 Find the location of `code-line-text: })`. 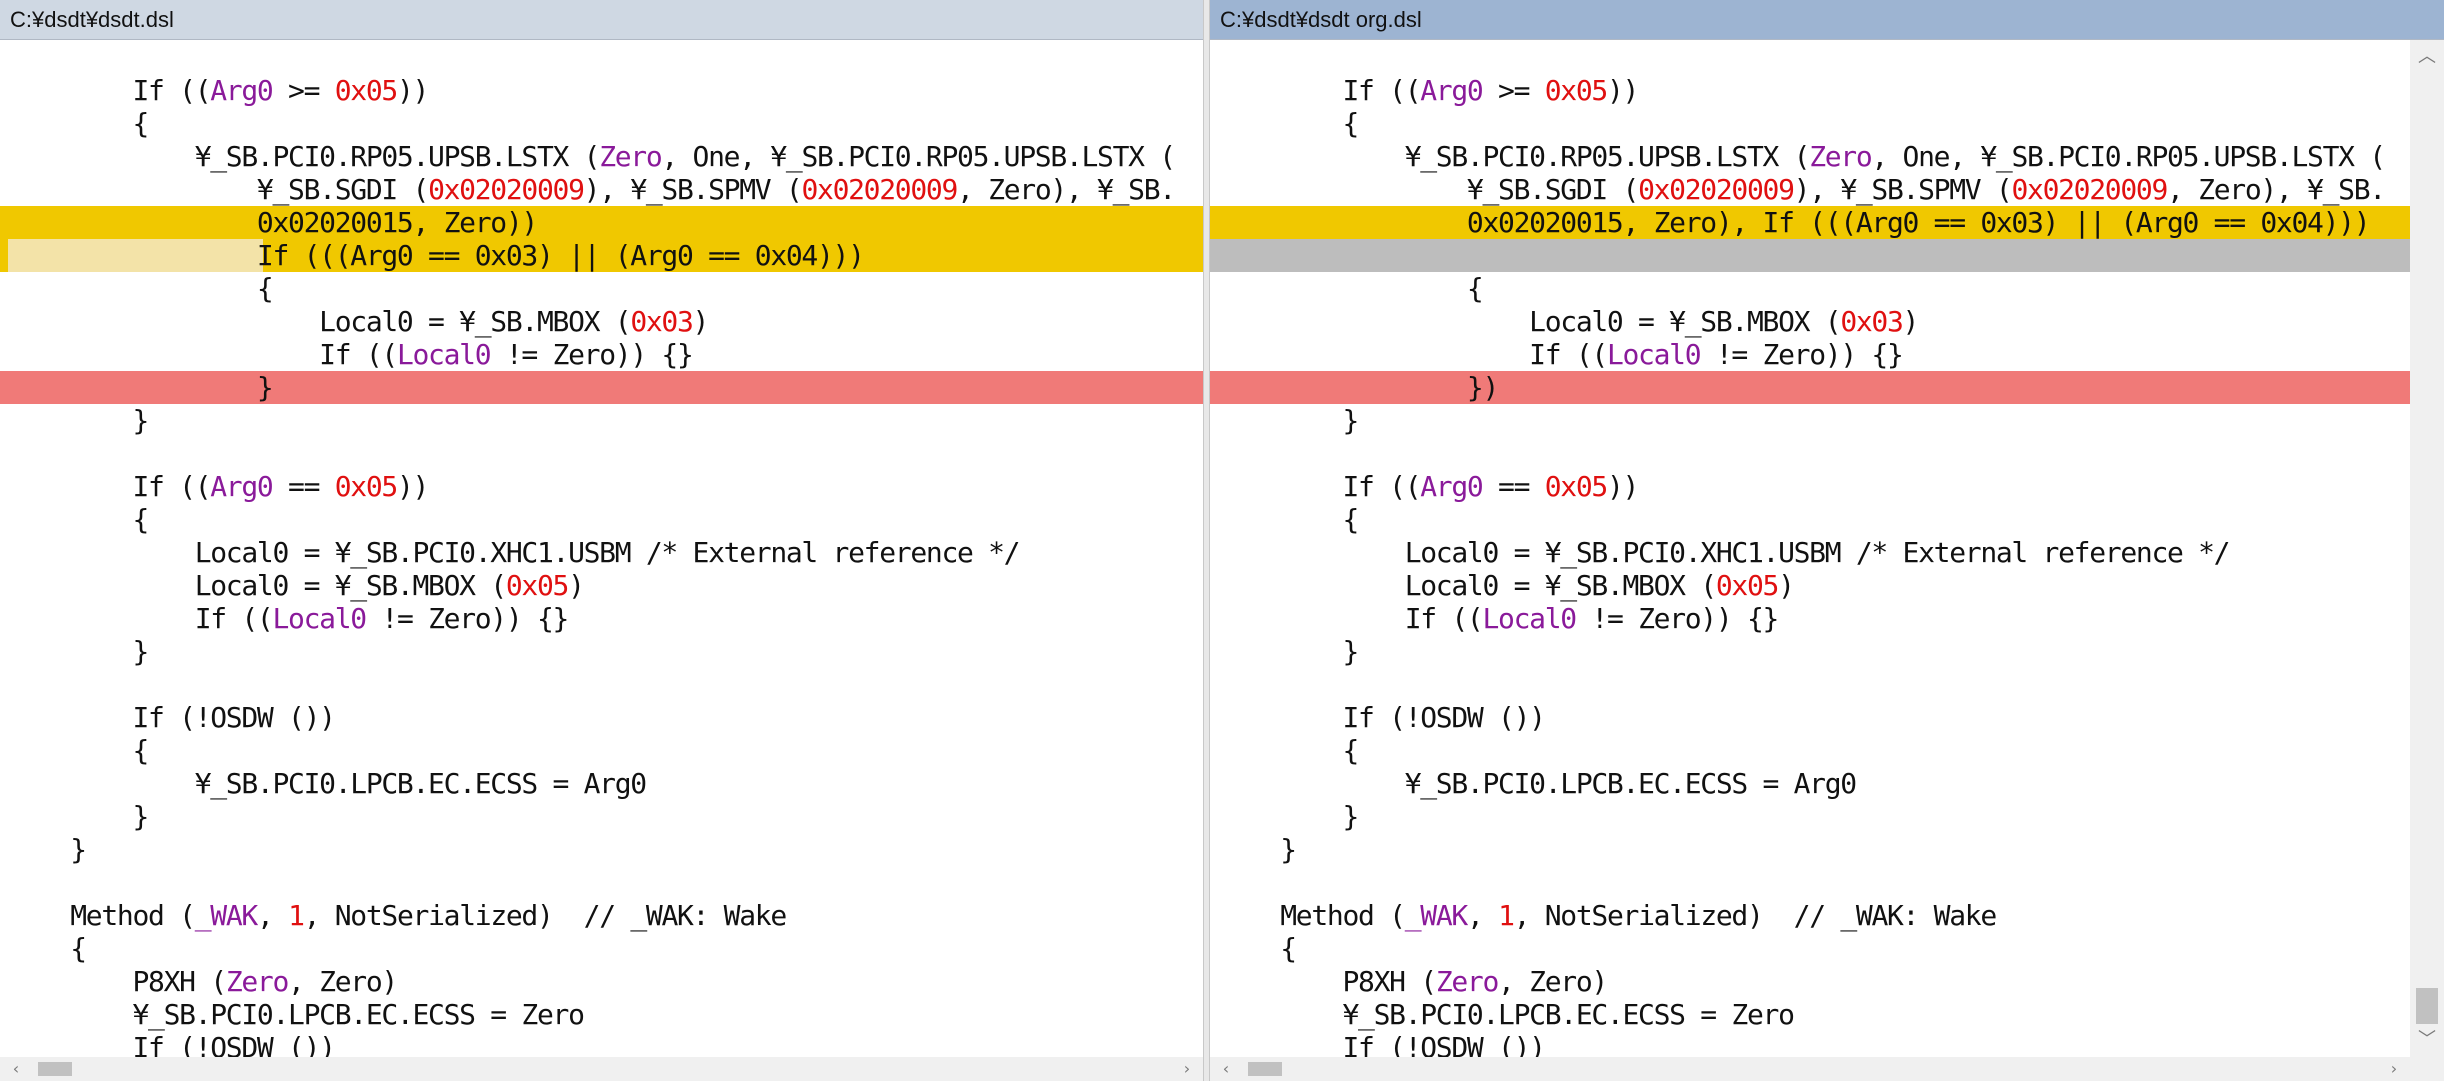

code-line-text: }) is located at coordinates (1358, 387).